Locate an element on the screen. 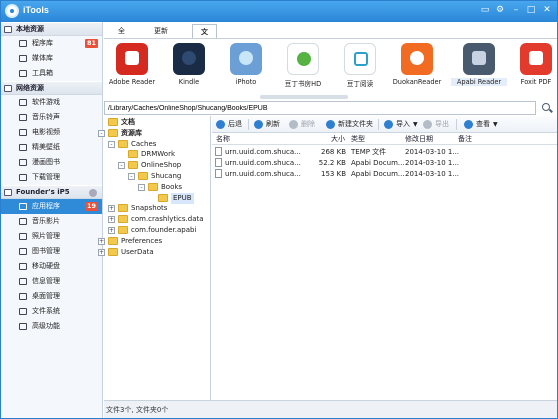 The width and height of the screenshot is (558, 419). sidebar-item: 信息管理 is located at coordinates (51, 281).